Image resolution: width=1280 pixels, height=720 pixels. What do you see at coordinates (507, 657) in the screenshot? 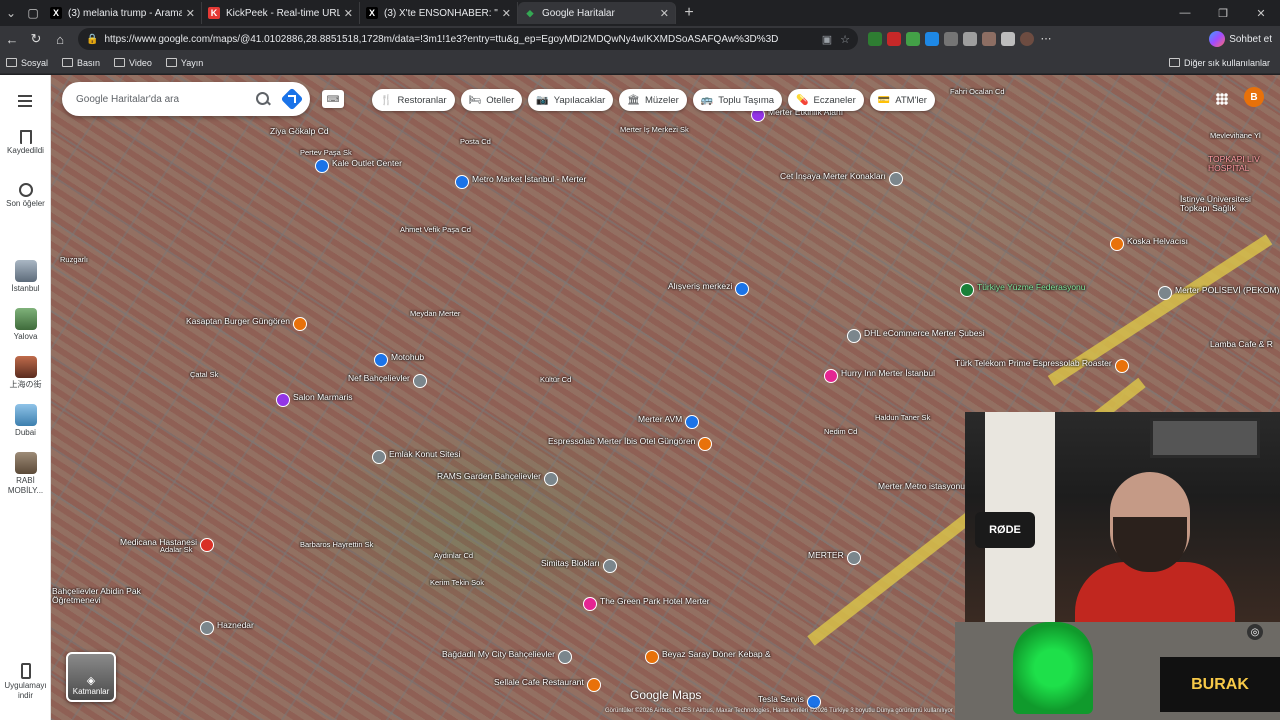
I see `poi-marker: Bağdadlı My City Bahçelievler` at bounding box center [507, 657].